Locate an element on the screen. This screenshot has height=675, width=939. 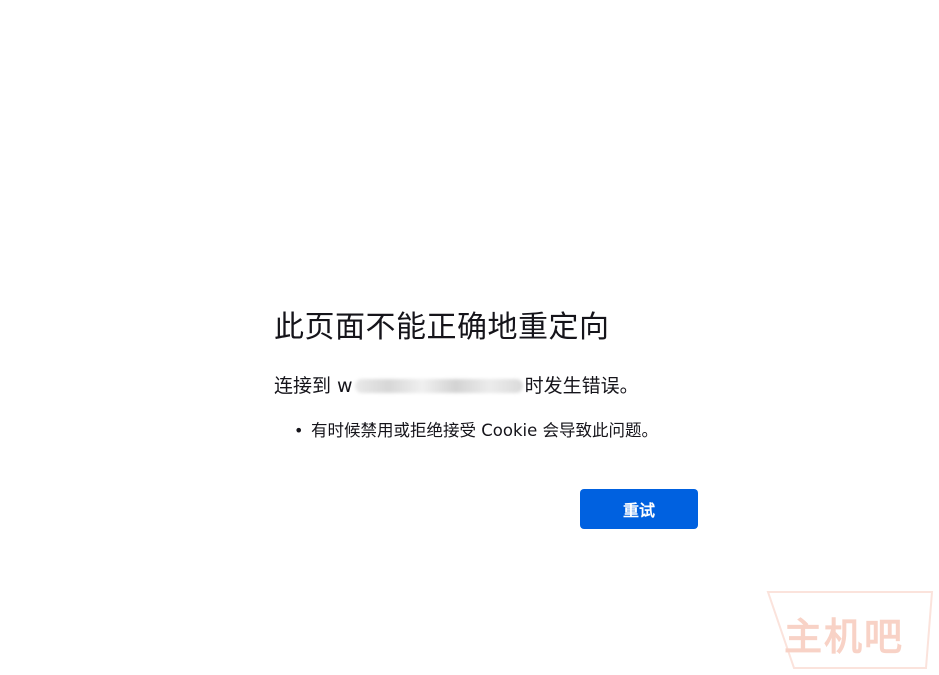
retry-button: 重试 is located at coordinates (639, 509).